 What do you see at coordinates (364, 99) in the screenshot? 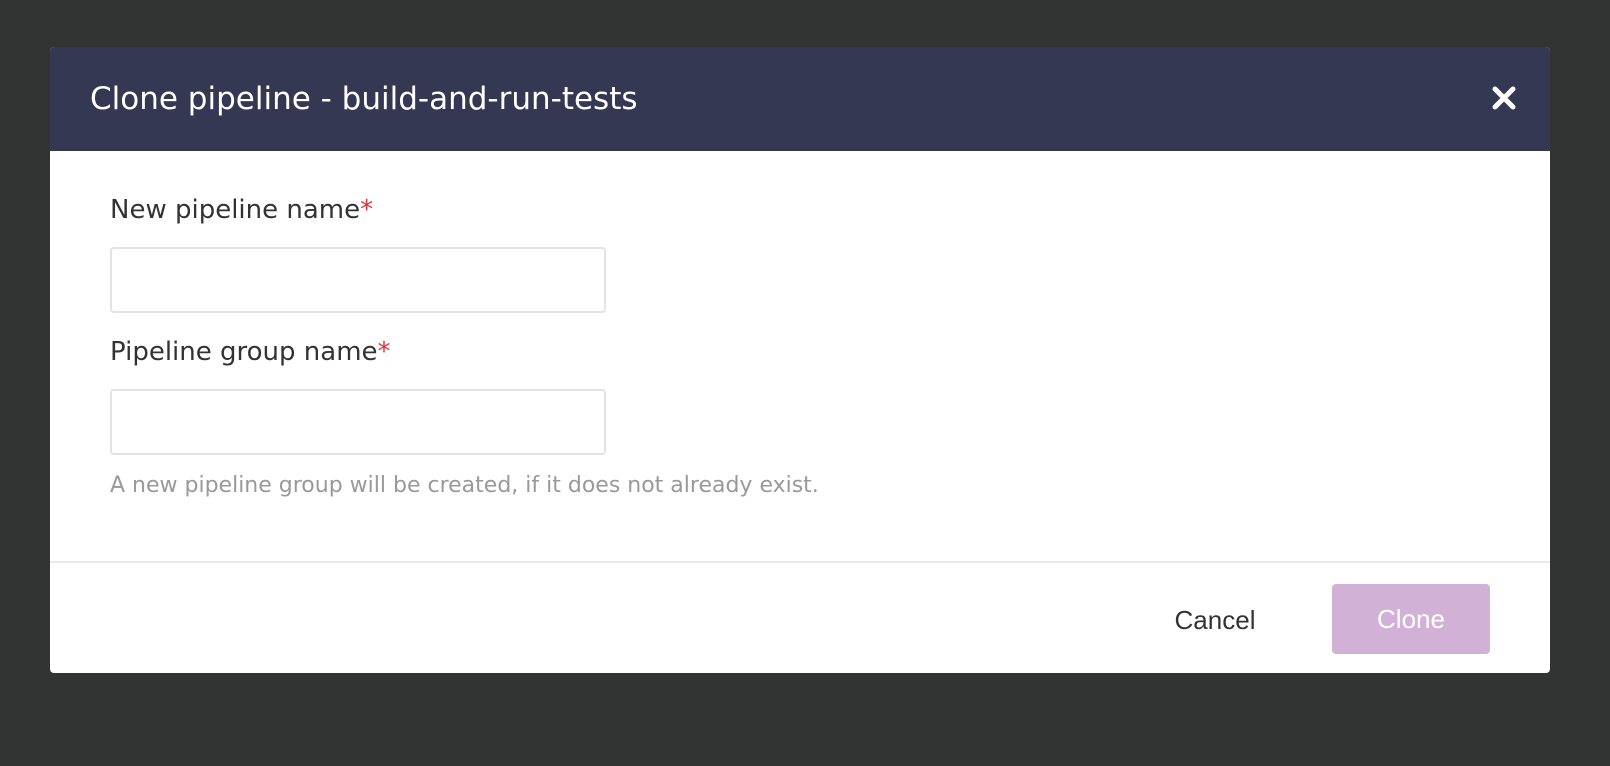
I see `modal-title: Clone pipeline - build-and-run-tests` at bounding box center [364, 99].